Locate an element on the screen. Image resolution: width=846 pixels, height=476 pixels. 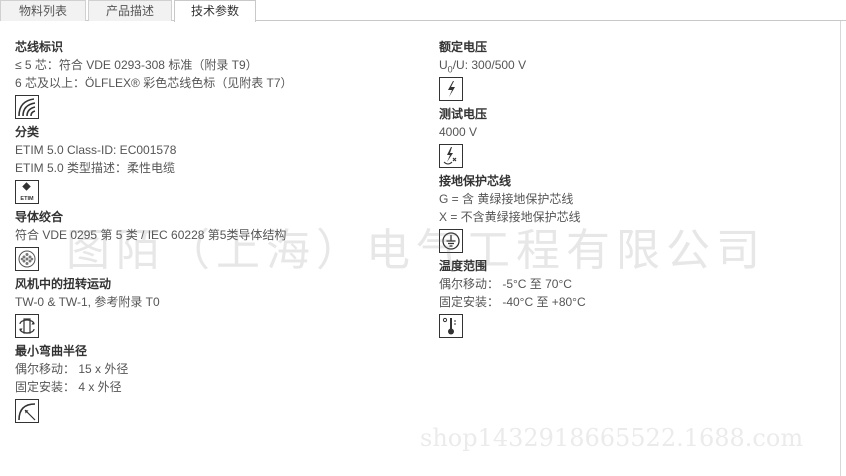
classification-title: 分类 is located at coordinates (27, 132).